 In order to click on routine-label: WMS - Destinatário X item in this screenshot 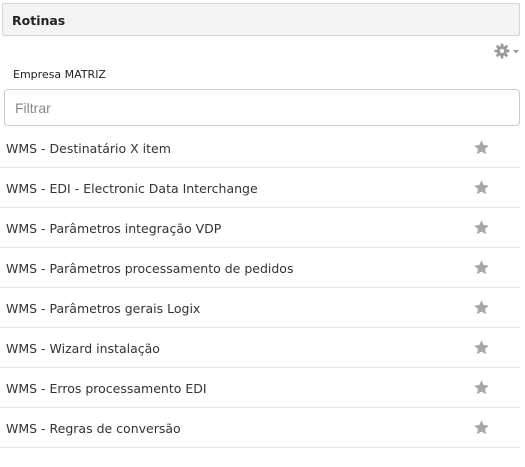, I will do `click(88, 148)`.